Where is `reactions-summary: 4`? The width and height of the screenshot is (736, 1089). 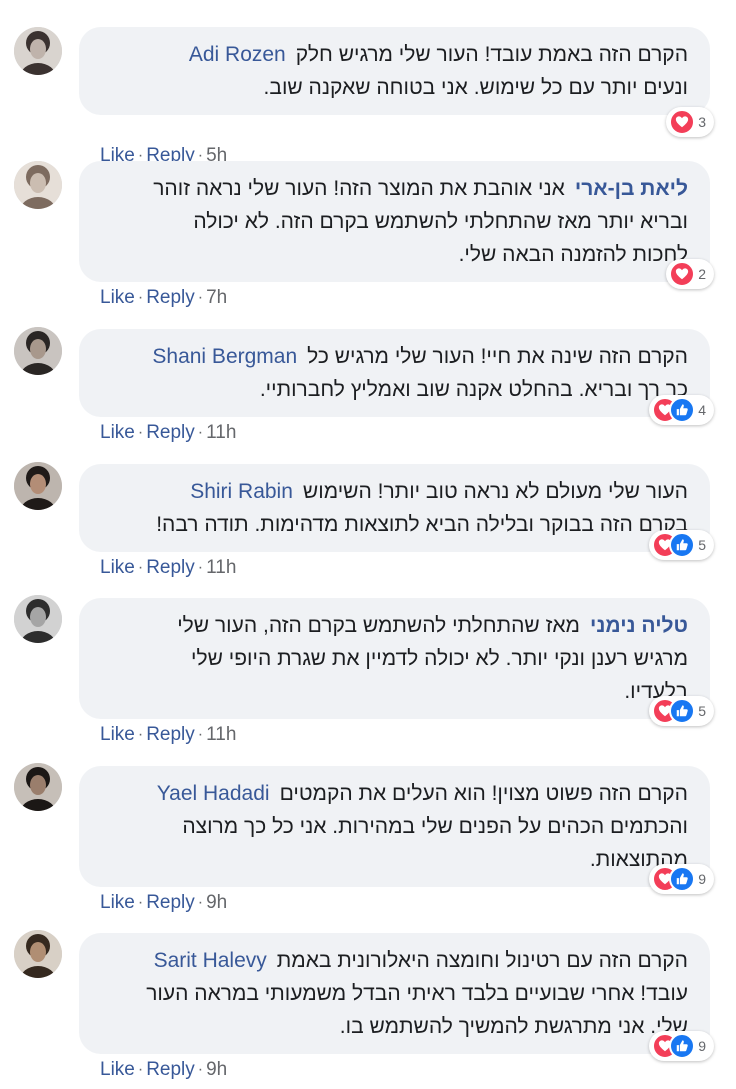 reactions-summary: 4 is located at coordinates (681, 410).